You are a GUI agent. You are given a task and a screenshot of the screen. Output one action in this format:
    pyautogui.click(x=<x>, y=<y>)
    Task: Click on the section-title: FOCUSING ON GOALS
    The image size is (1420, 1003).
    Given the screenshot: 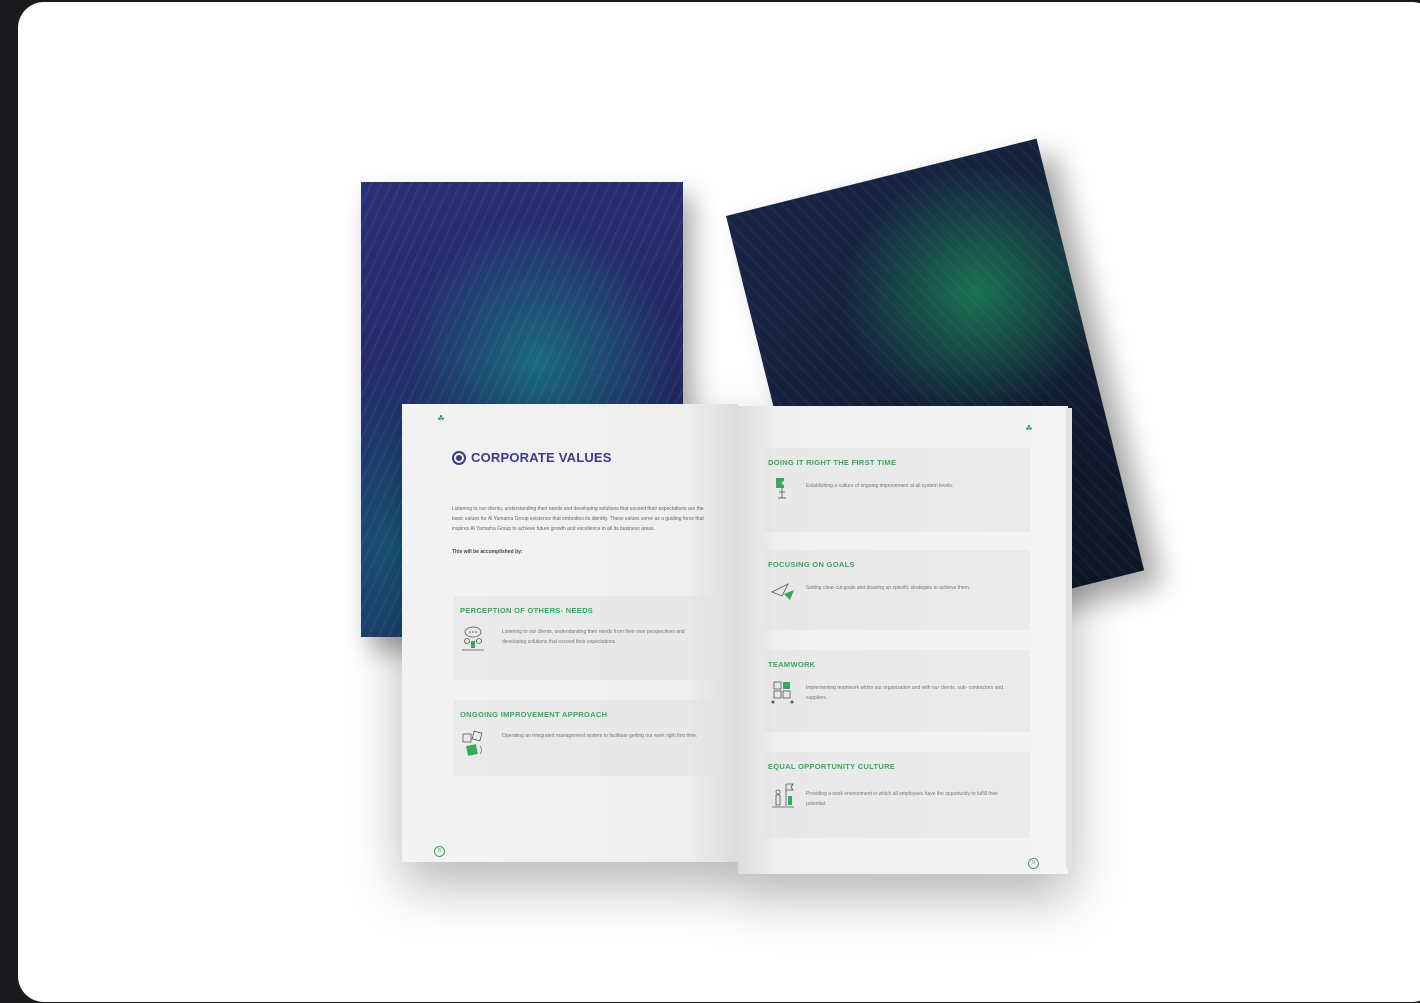 What is the action you would take?
    pyautogui.click(x=811, y=564)
    